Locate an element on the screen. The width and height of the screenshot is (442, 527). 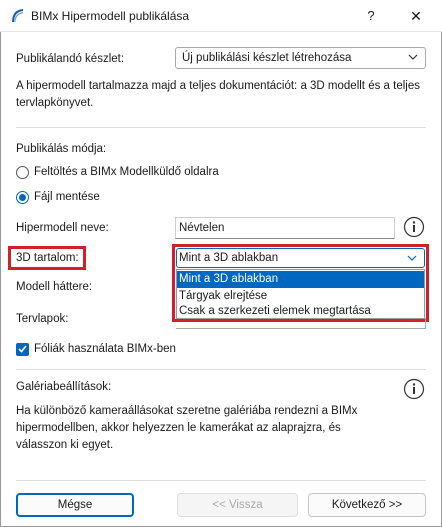
sheets-label: Tervlapok: is located at coordinates (42, 319).